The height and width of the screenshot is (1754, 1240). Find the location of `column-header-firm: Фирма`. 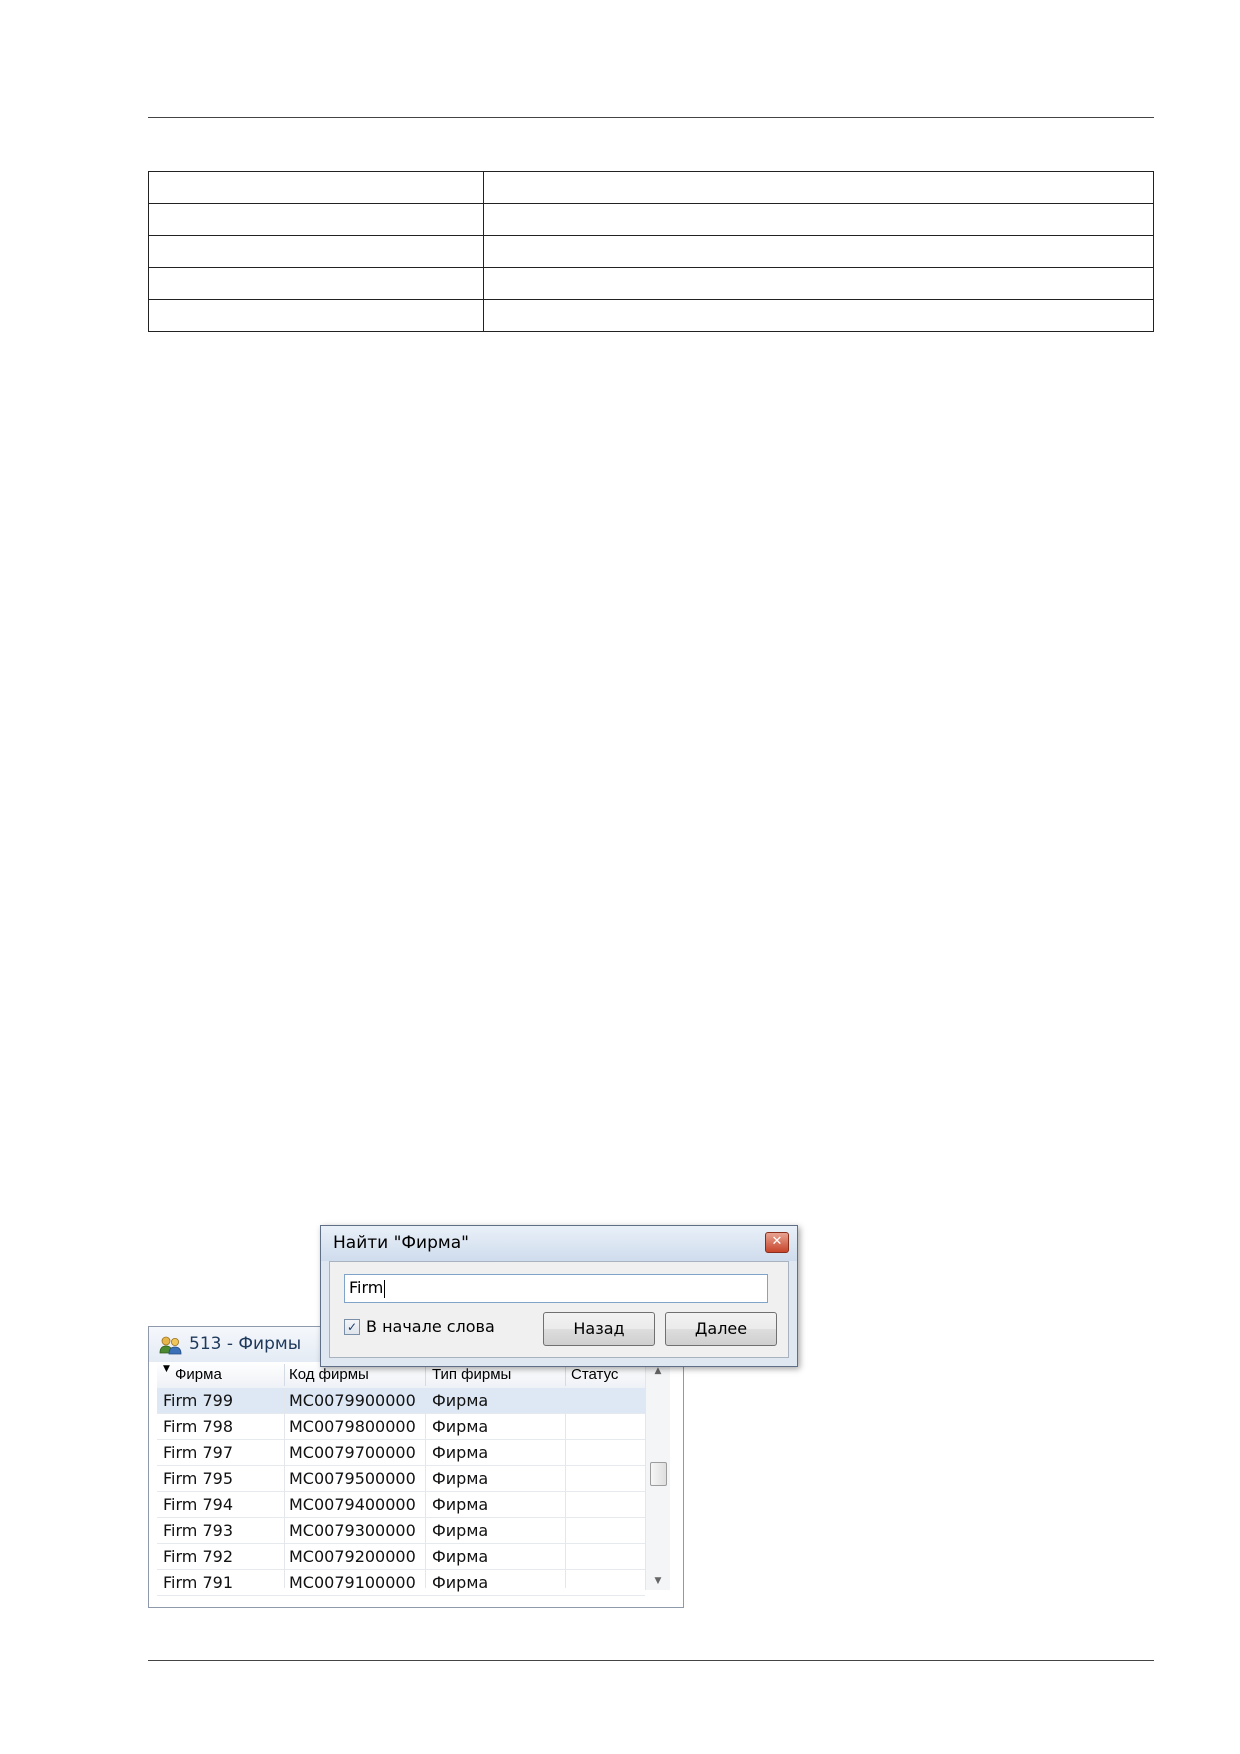

column-header-firm: Фирма is located at coordinates (198, 1374).